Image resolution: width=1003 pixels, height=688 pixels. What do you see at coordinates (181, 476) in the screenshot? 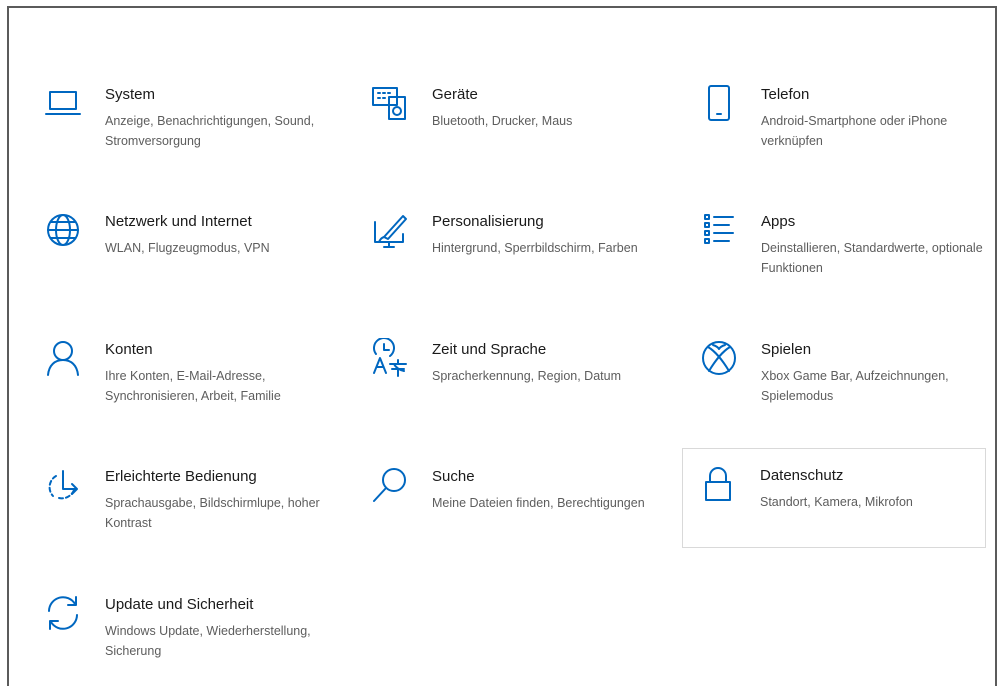
I see `tile-title: Erleichterte Bedienung` at bounding box center [181, 476].